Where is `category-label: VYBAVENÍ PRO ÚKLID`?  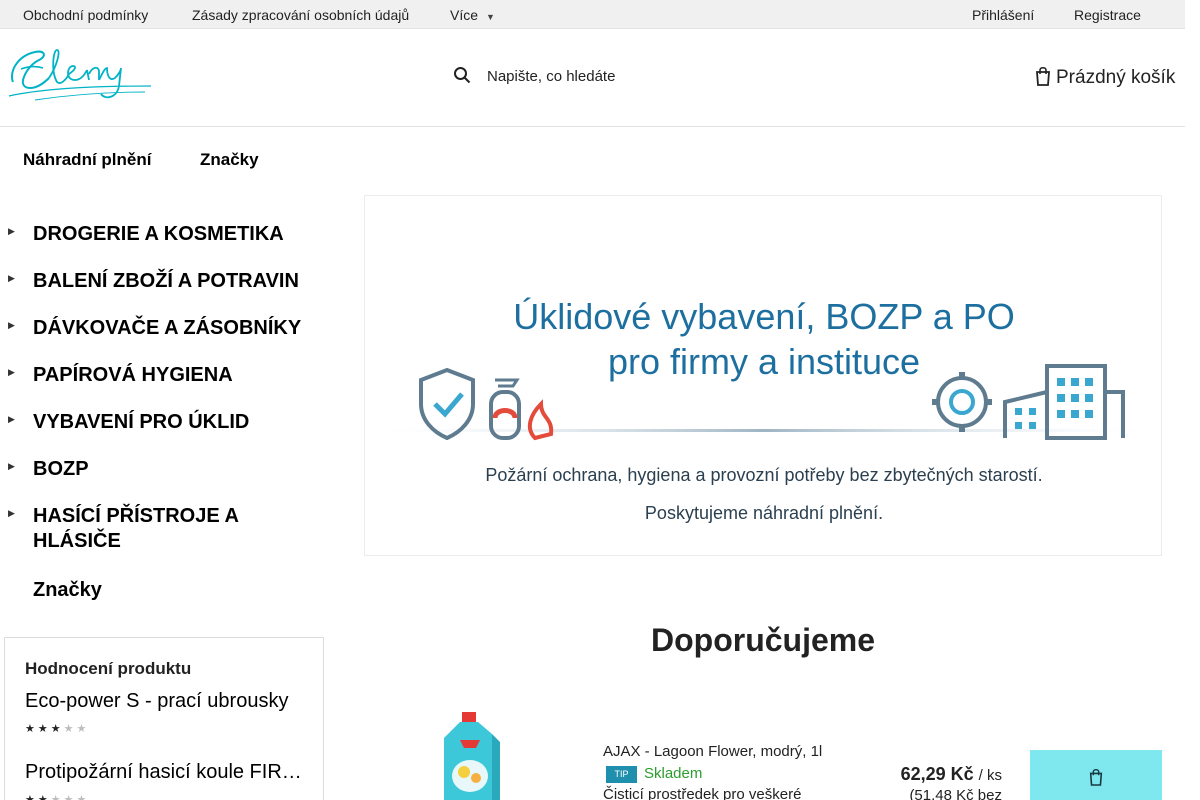
category-label: VYBAVENÍ PRO ÚKLID is located at coordinates (141, 422).